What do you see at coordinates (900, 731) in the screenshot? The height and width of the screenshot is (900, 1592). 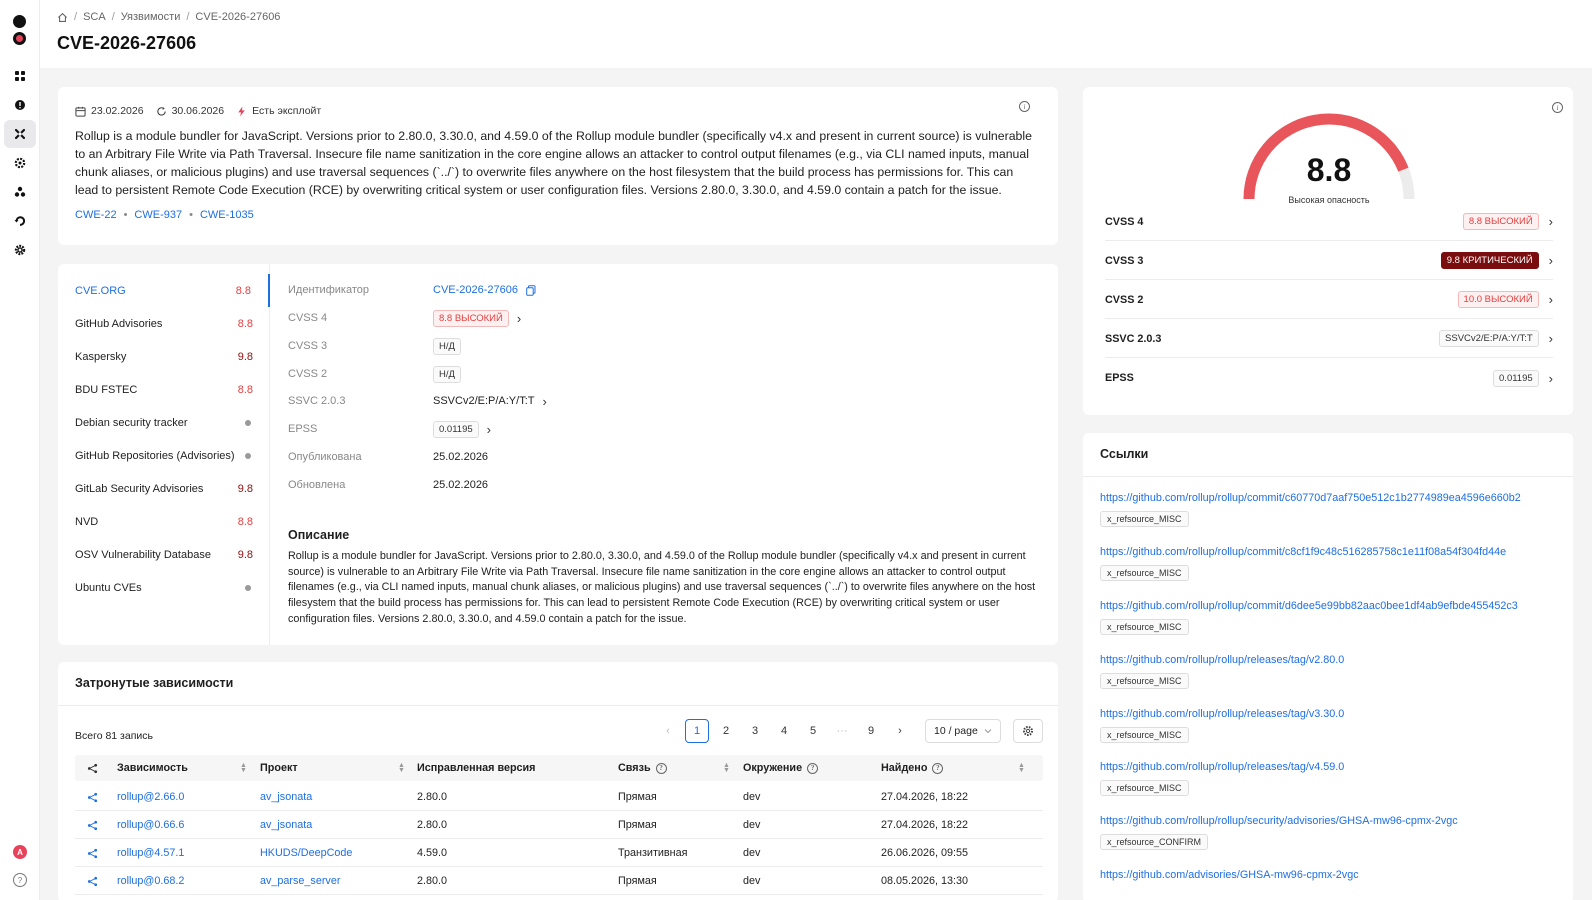 I see `next-page-icon: ›` at bounding box center [900, 731].